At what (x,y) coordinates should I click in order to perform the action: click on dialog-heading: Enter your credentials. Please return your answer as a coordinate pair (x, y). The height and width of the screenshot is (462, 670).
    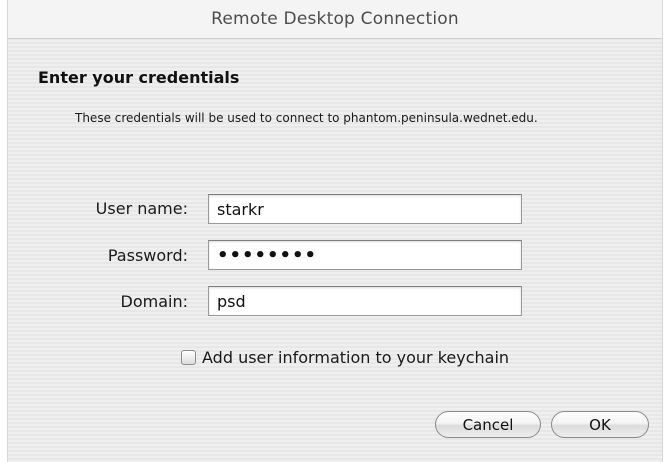
    Looking at the image, I should click on (139, 77).